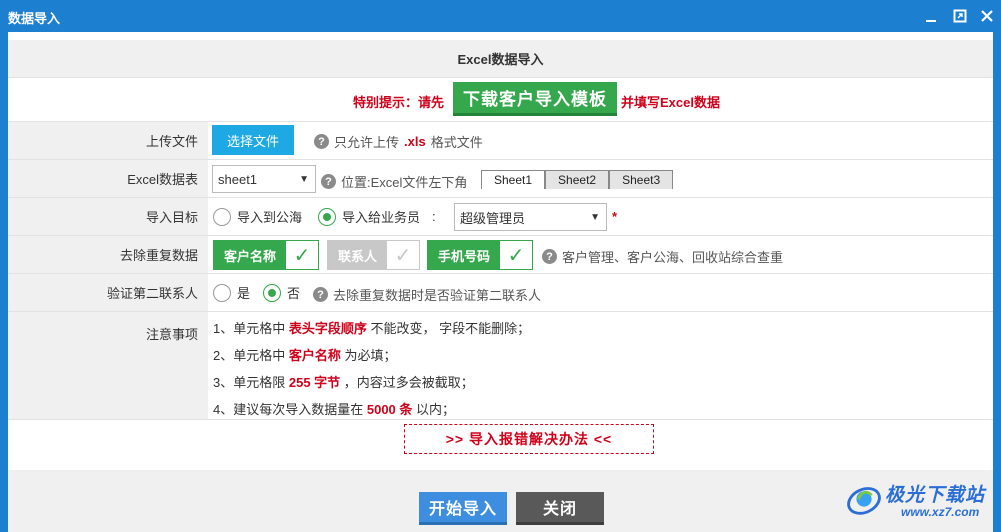  I want to click on note-line-1: 1、单元格中 表头字段顺序 不能改变， 字段不能删除；, so click(371, 327).